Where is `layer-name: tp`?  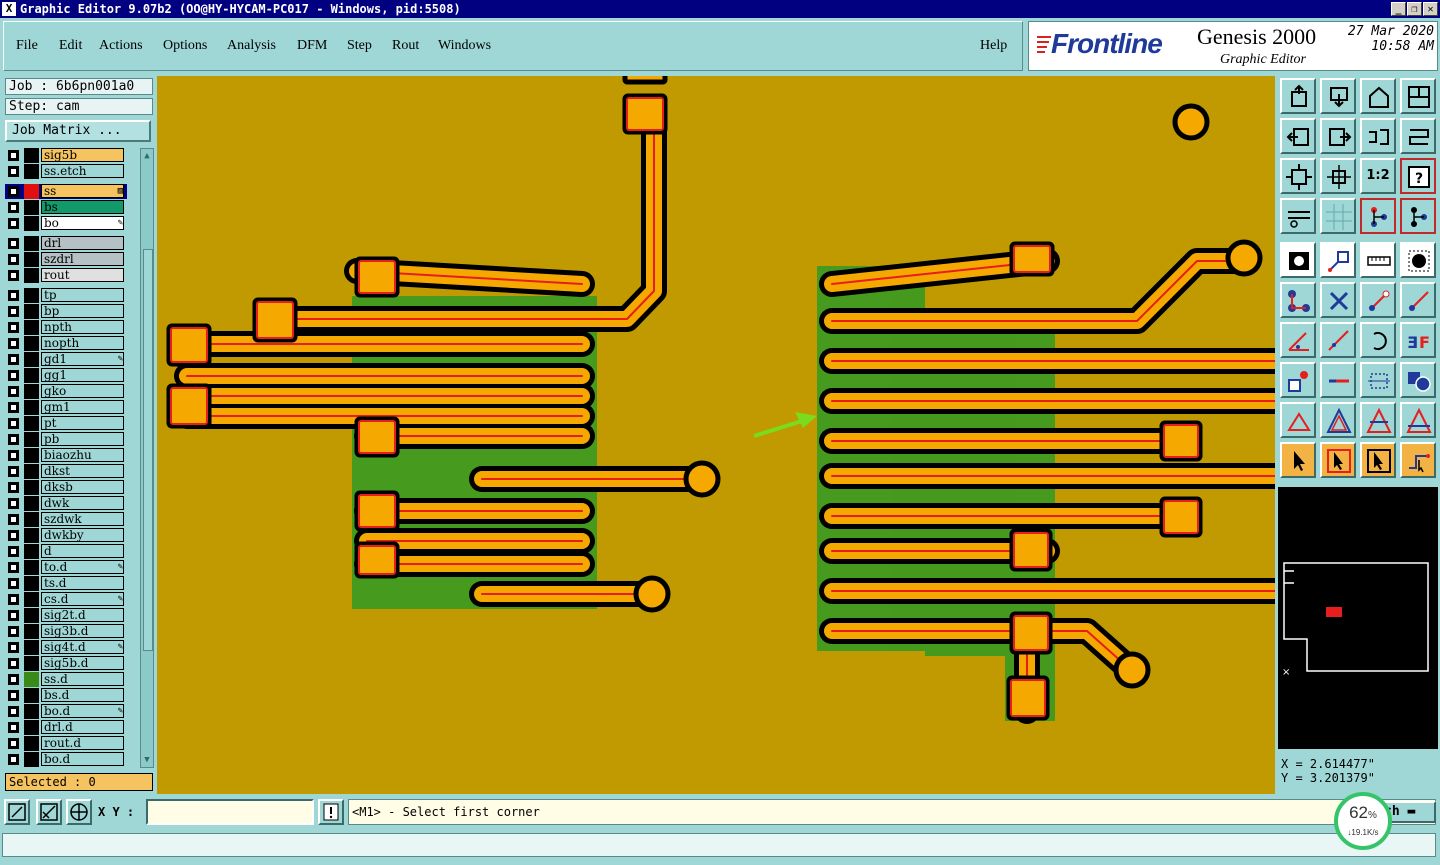 layer-name: tp is located at coordinates (82, 295).